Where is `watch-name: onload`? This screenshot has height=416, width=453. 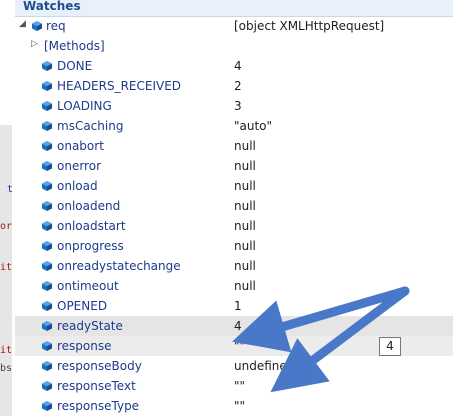
watch-name: onload is located at coordinates (77, 186).